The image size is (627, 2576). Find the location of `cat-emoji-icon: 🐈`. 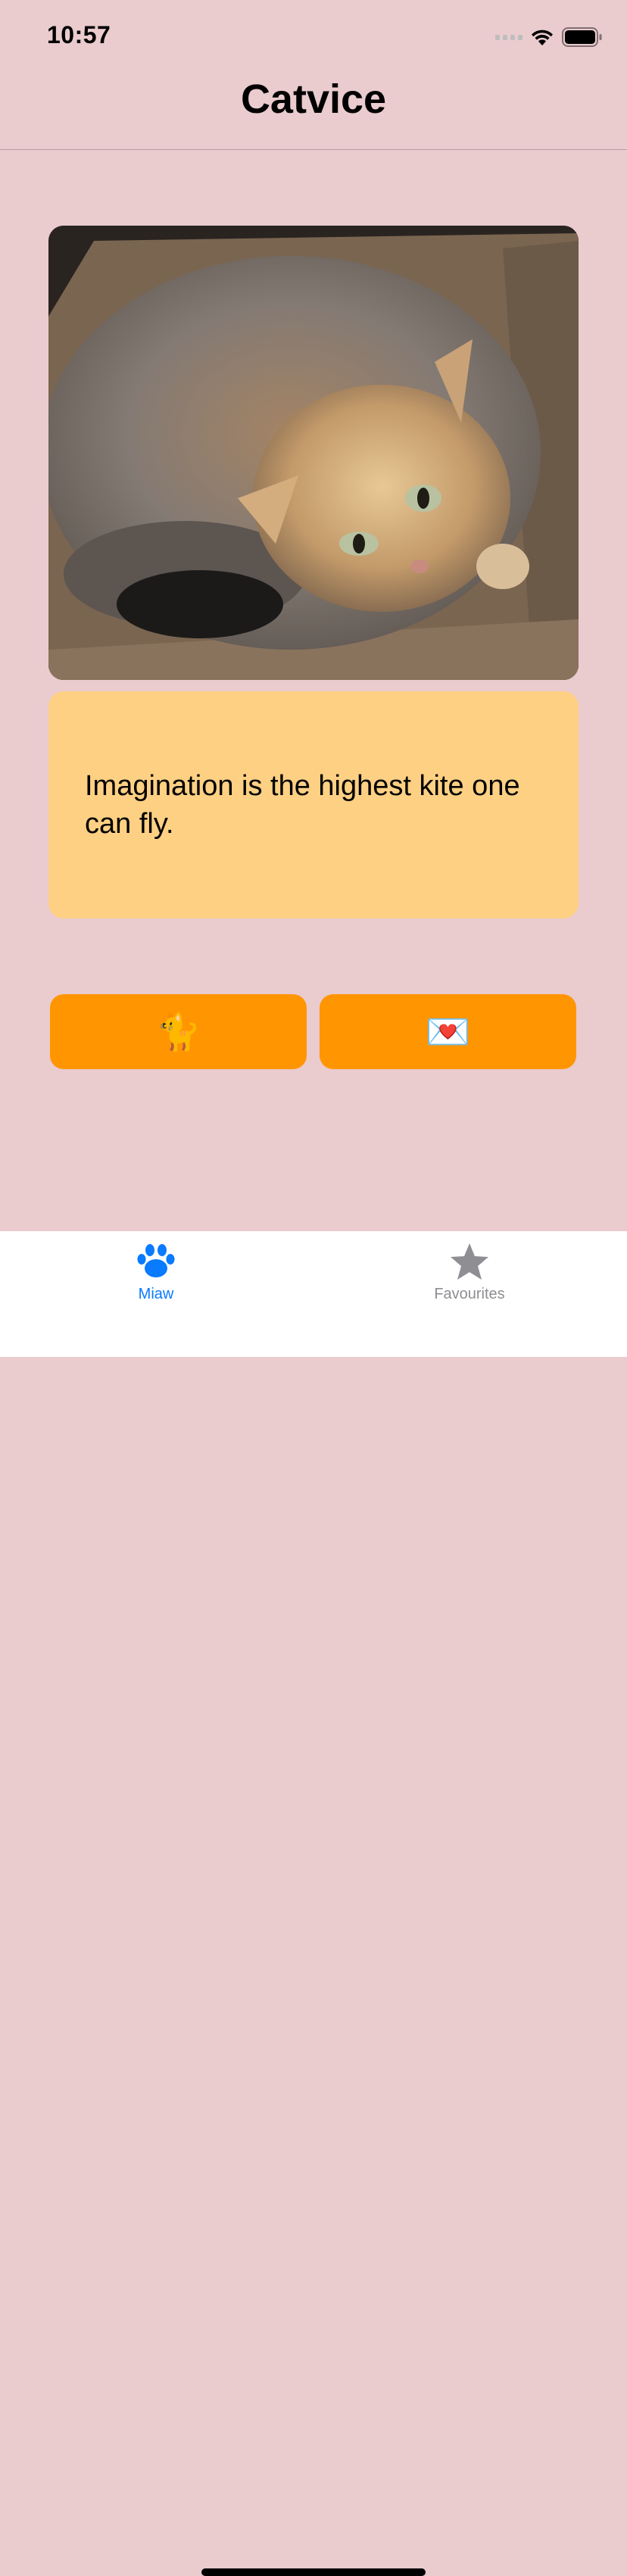

cat-emoji-icon: 🐈 is located at coordinates (178, 1032).